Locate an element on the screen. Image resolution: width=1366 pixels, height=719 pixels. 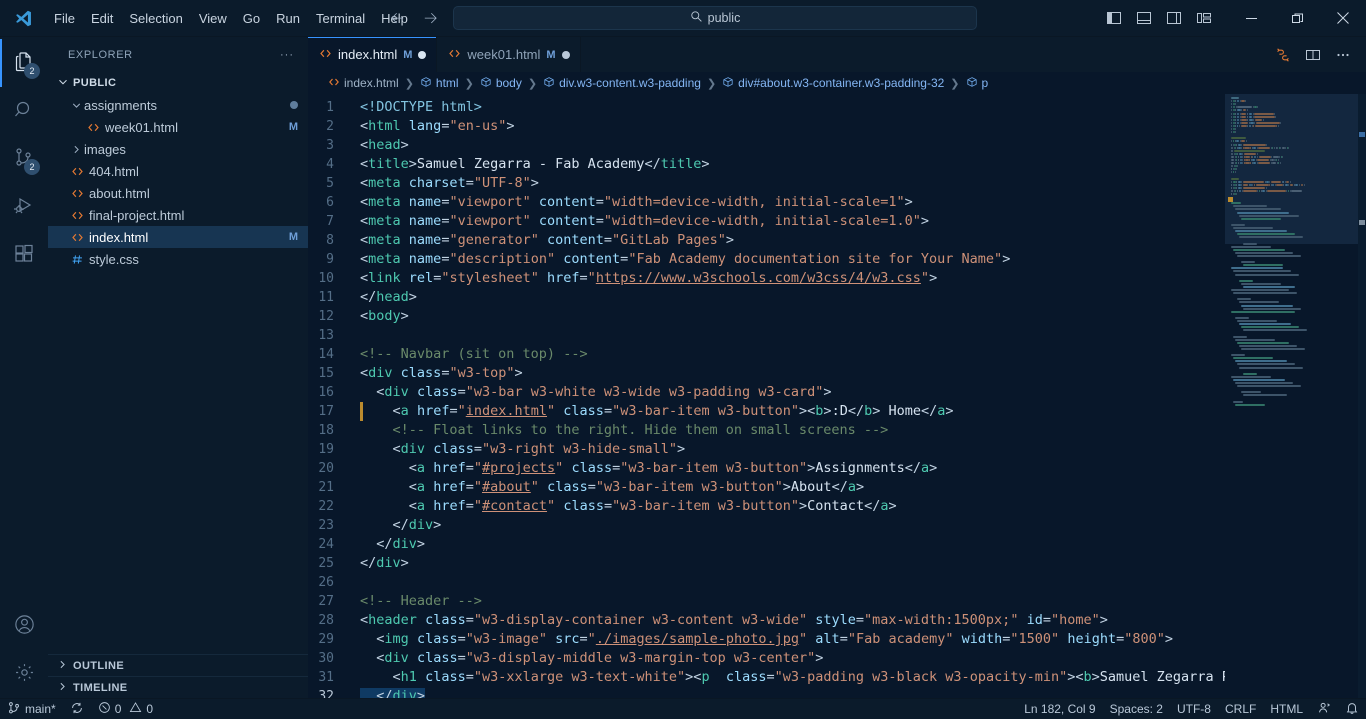
sidebar-more-actions-icon: ··· is located at coordinates (290, 55).